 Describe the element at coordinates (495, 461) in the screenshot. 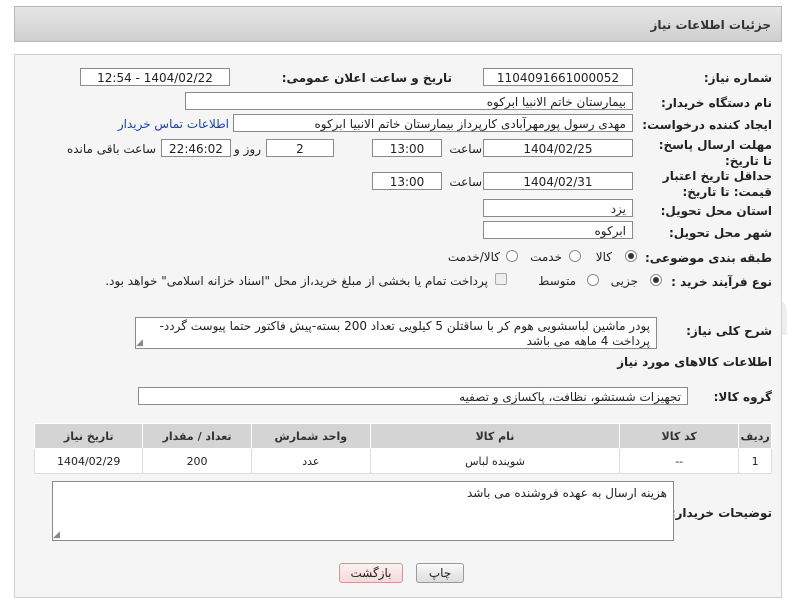

I see `cell-name: شوینده لباس` at that location.